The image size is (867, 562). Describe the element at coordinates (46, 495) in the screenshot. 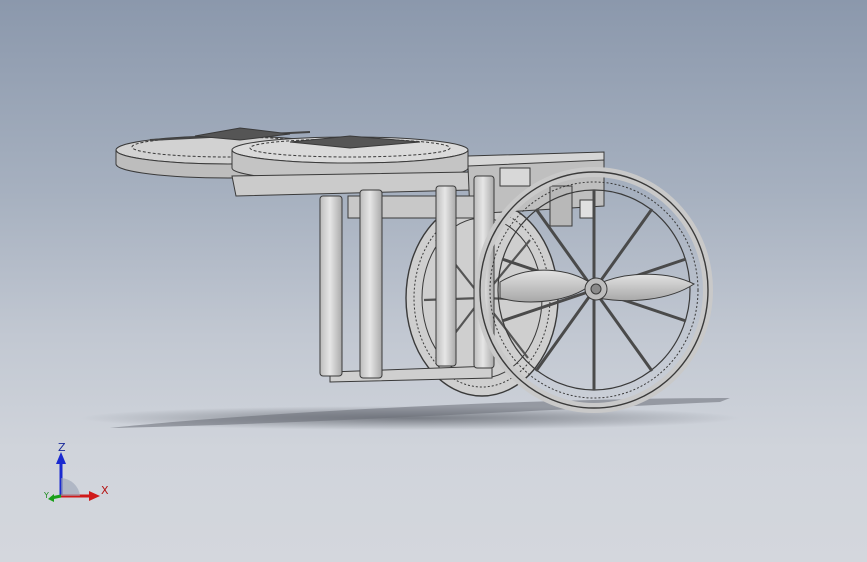

I see `y-axis-label: Y` at that location.